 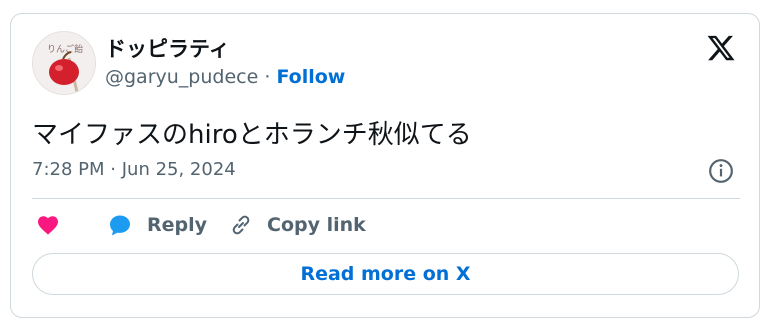 I want to click on divider, so click(x=386, y=198).